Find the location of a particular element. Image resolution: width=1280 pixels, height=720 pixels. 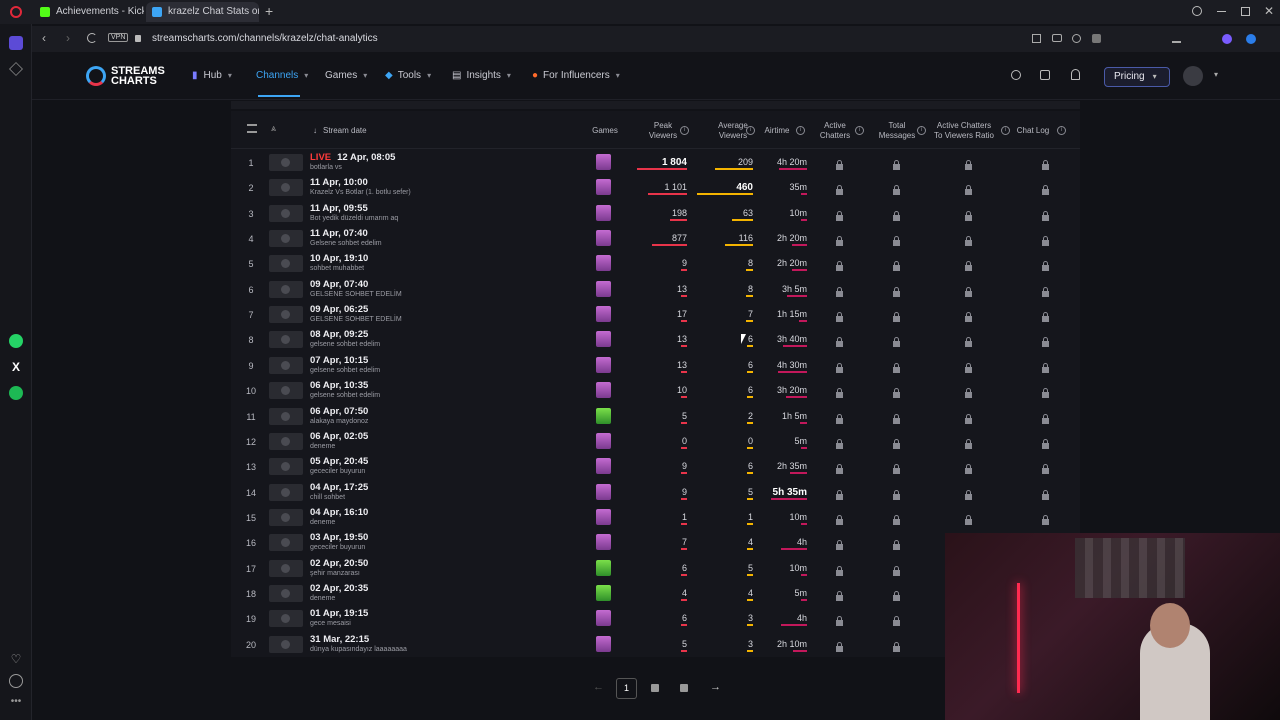

share-icon is located at coordinates (1036, 38).